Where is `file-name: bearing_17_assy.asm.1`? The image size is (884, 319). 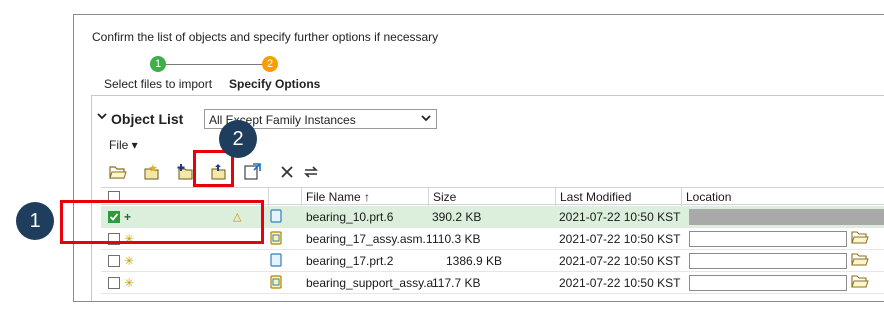 file-name: bearing_17_assy.asm.1 is located at coordinates (369, 239).